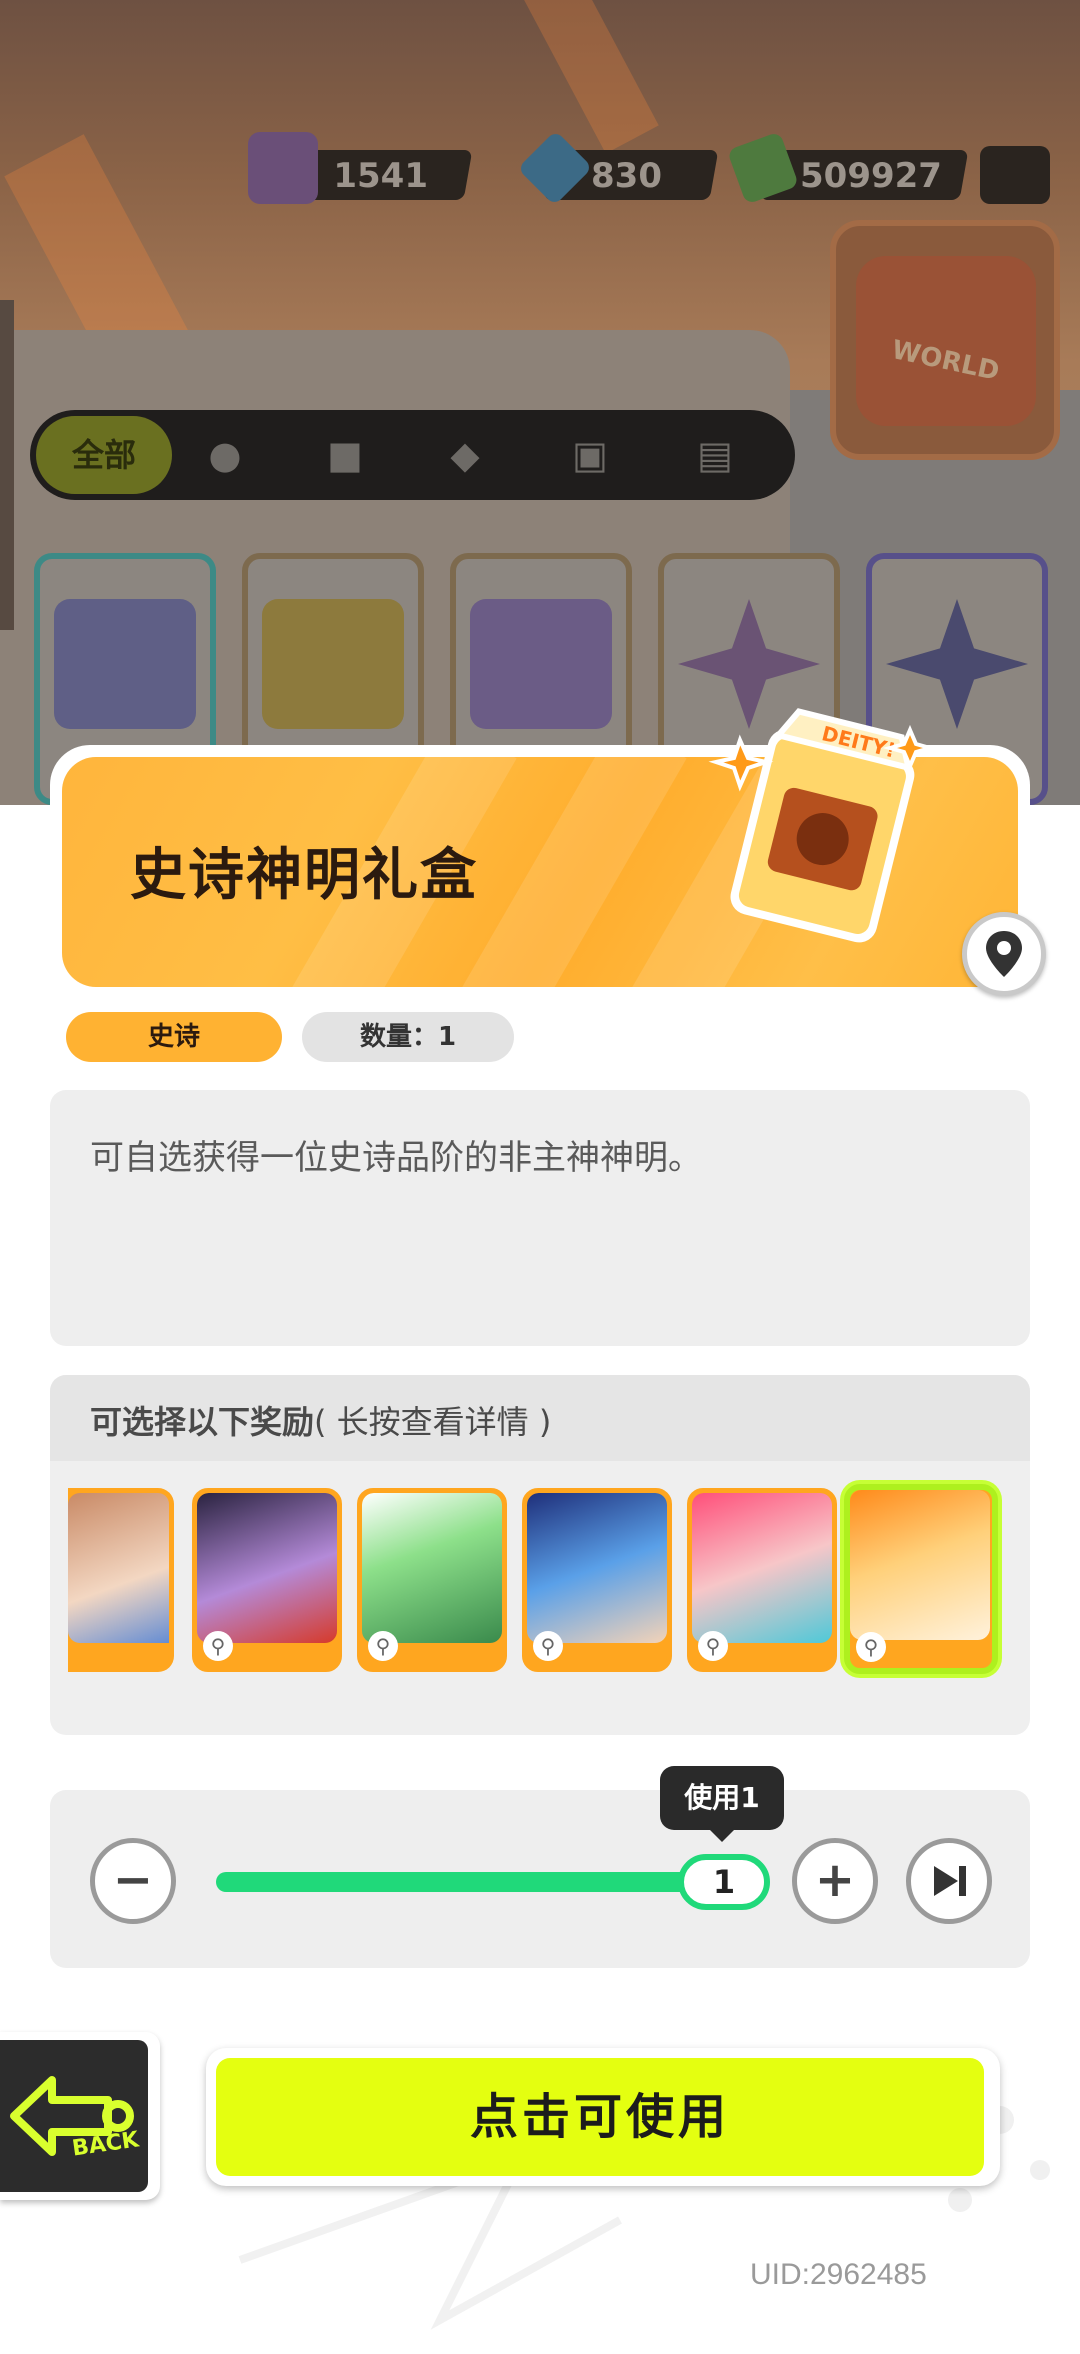 The image size is (1080, 2354). I want to click on minus-icon: −, so click(133, 1880).